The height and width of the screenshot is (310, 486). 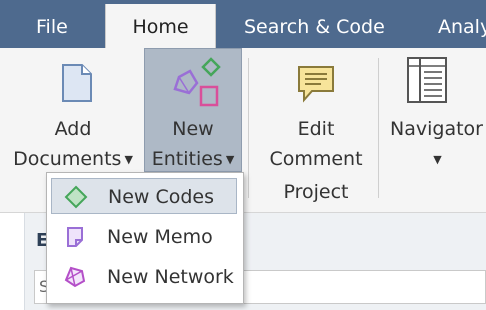 What do you see at coordinates (462, 24) in the screenshot?
I see `tab-analyze: Analy` at bounding box center [462, 24].